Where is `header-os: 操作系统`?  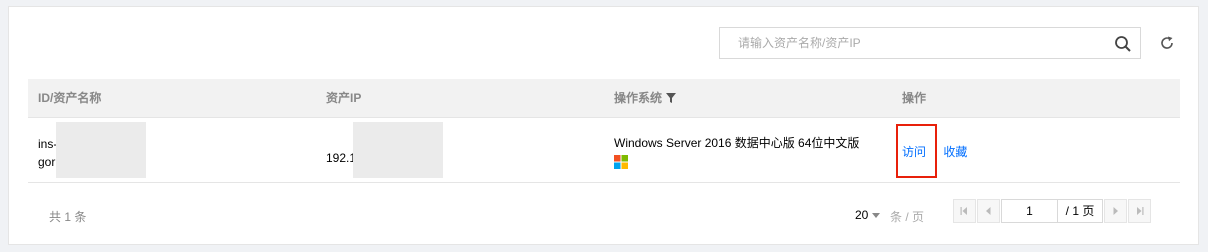 header-os: 操作系统 is located at coordinates (645, 98).